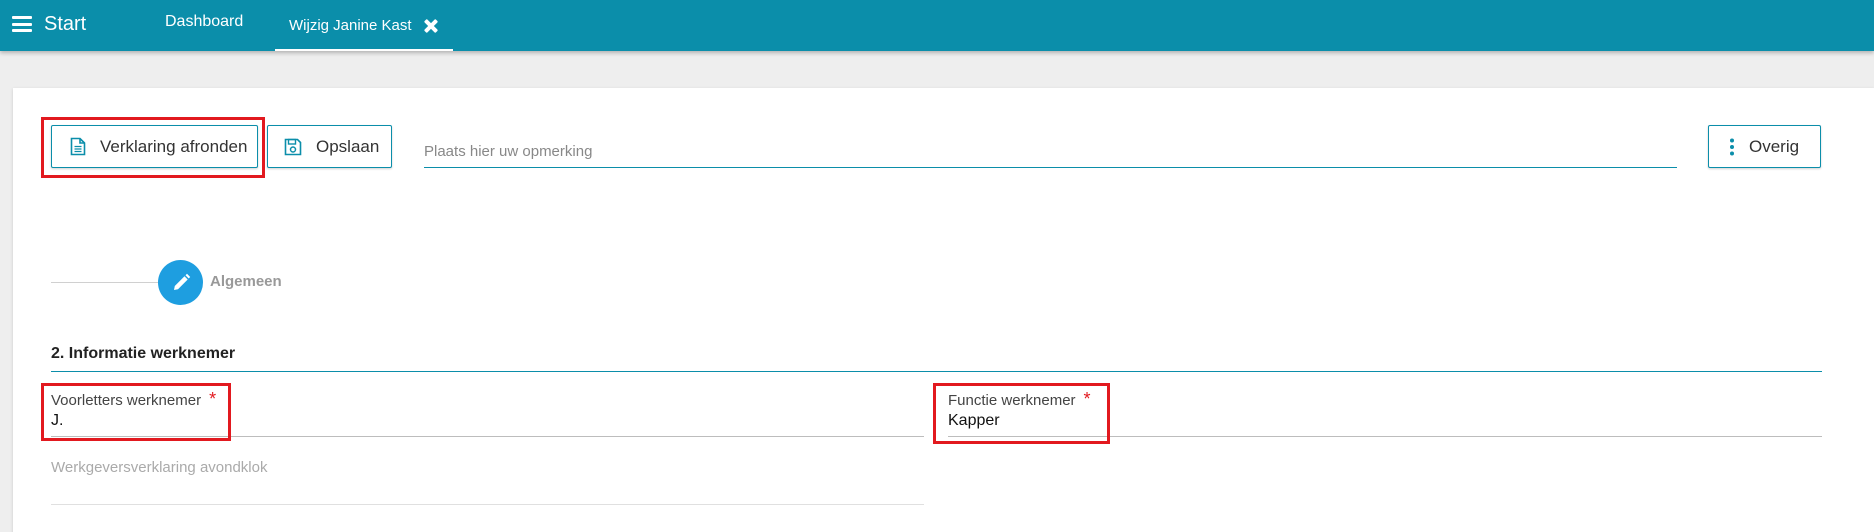  What do you see at coordinates (1385, 436) in the screenshot?
I see `functie-underline` at bounding box center [1385, 436].